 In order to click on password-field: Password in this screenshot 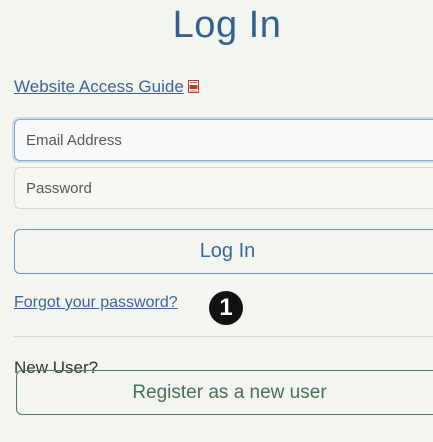, I will do `click(223, 188)`.